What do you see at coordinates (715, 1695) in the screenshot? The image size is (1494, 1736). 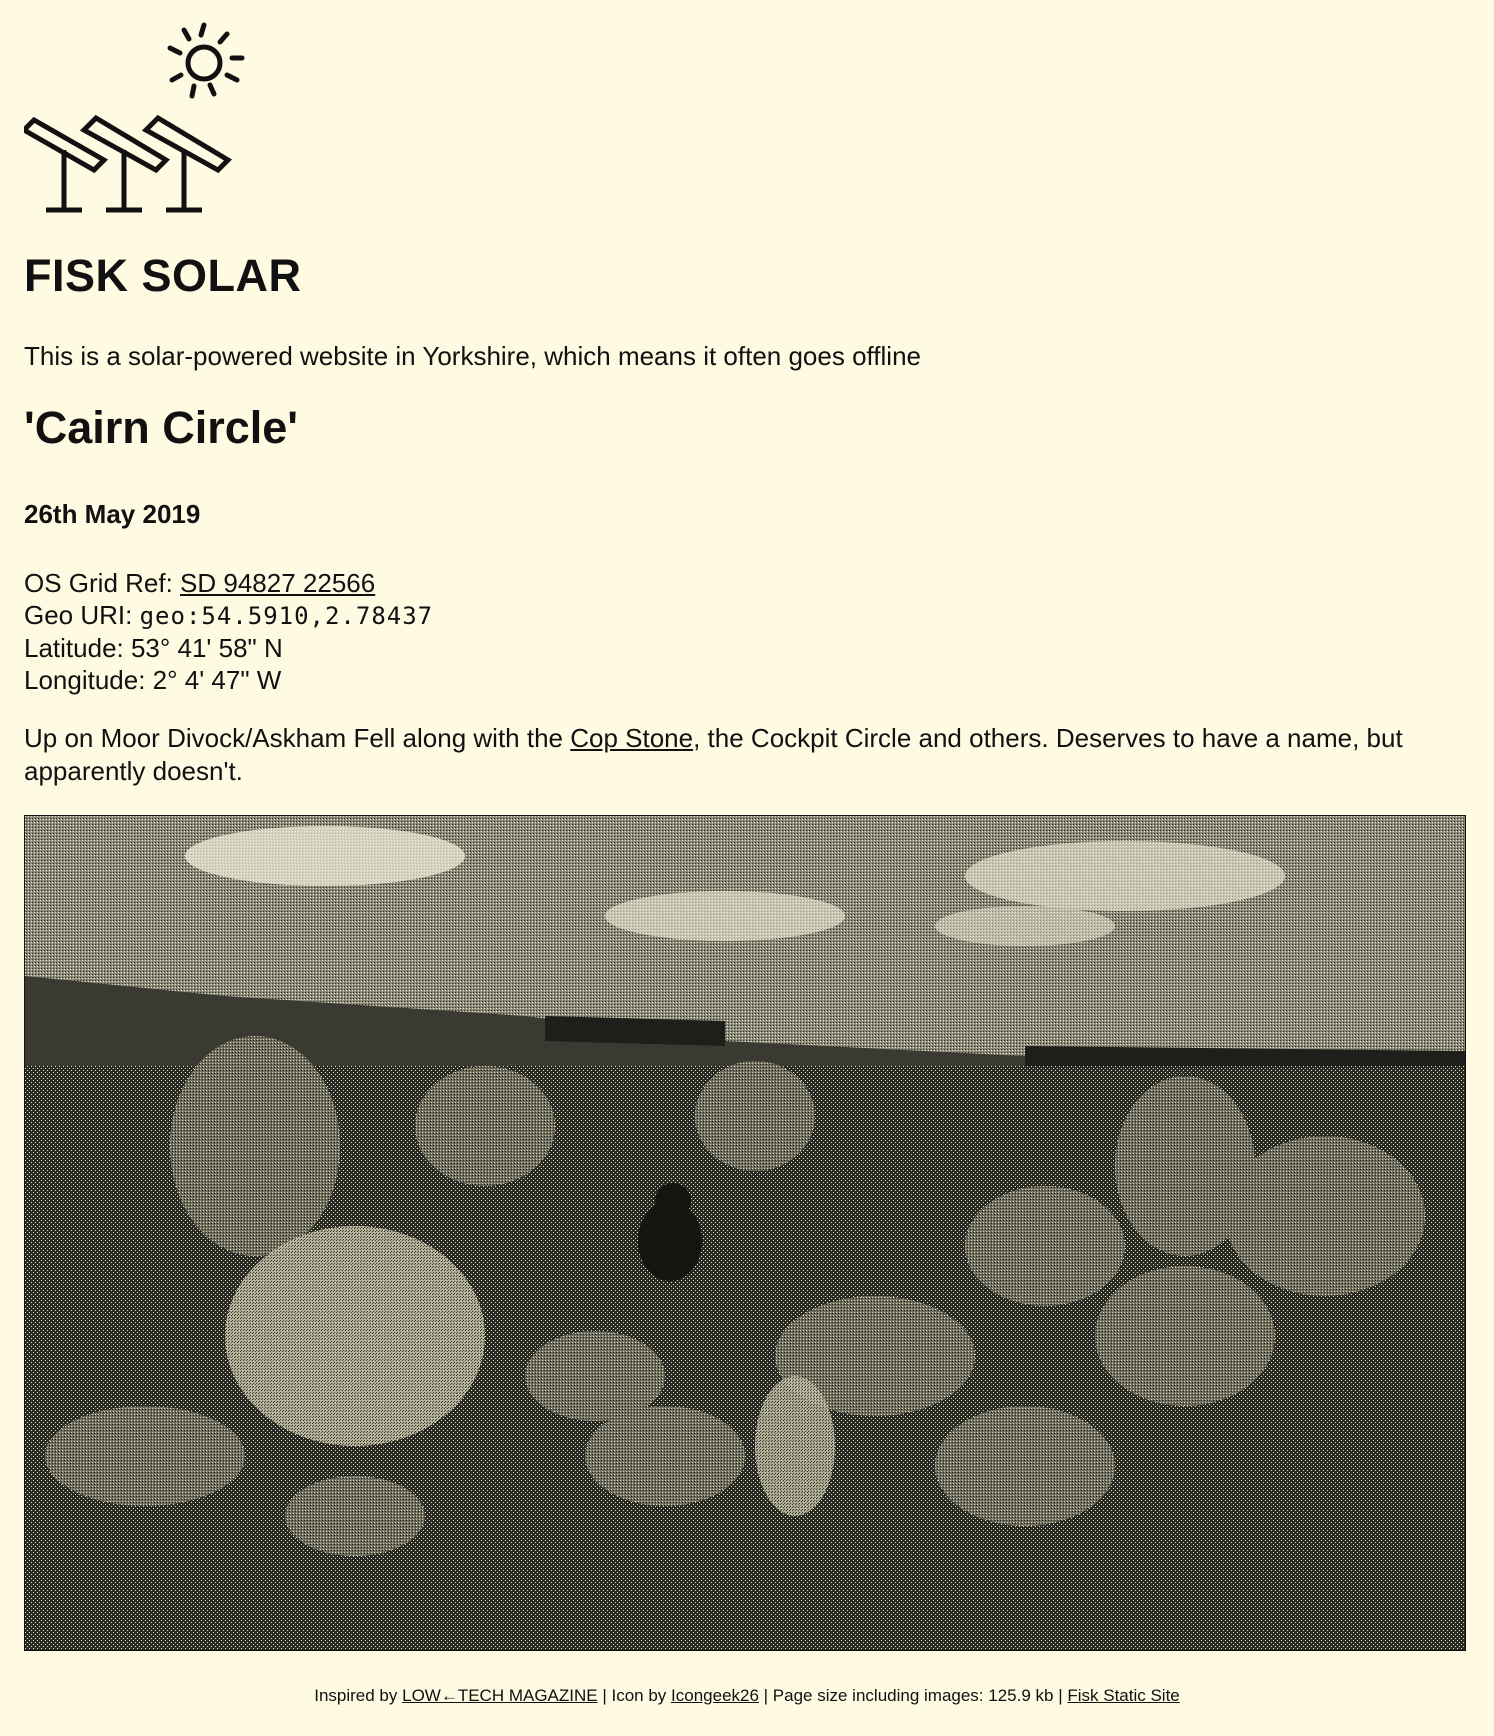 I see `footer-icon-author-link: Icongeek26` at bounding box center [715, 1695].